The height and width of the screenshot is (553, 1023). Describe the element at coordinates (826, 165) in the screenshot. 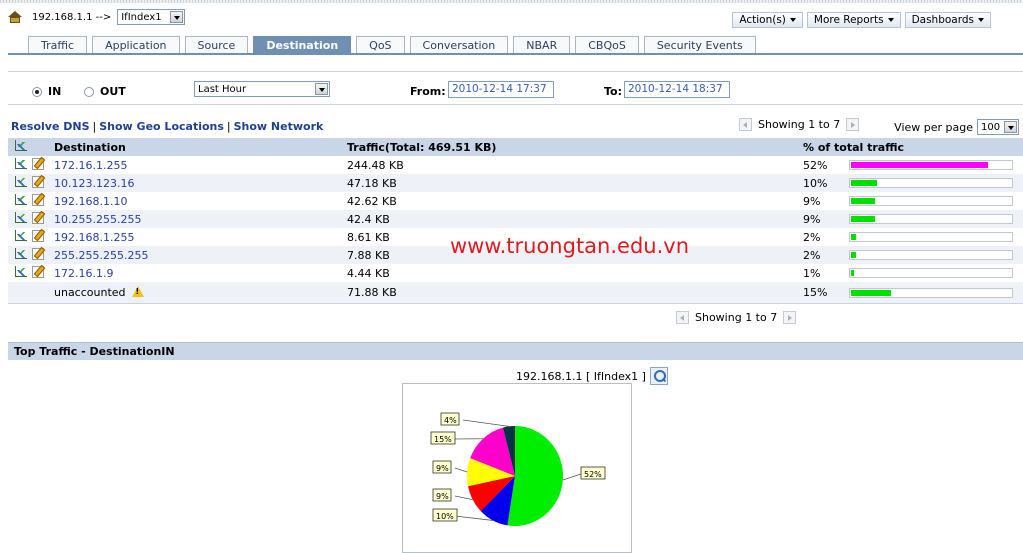

I see `percent-value: 52%` at that location.